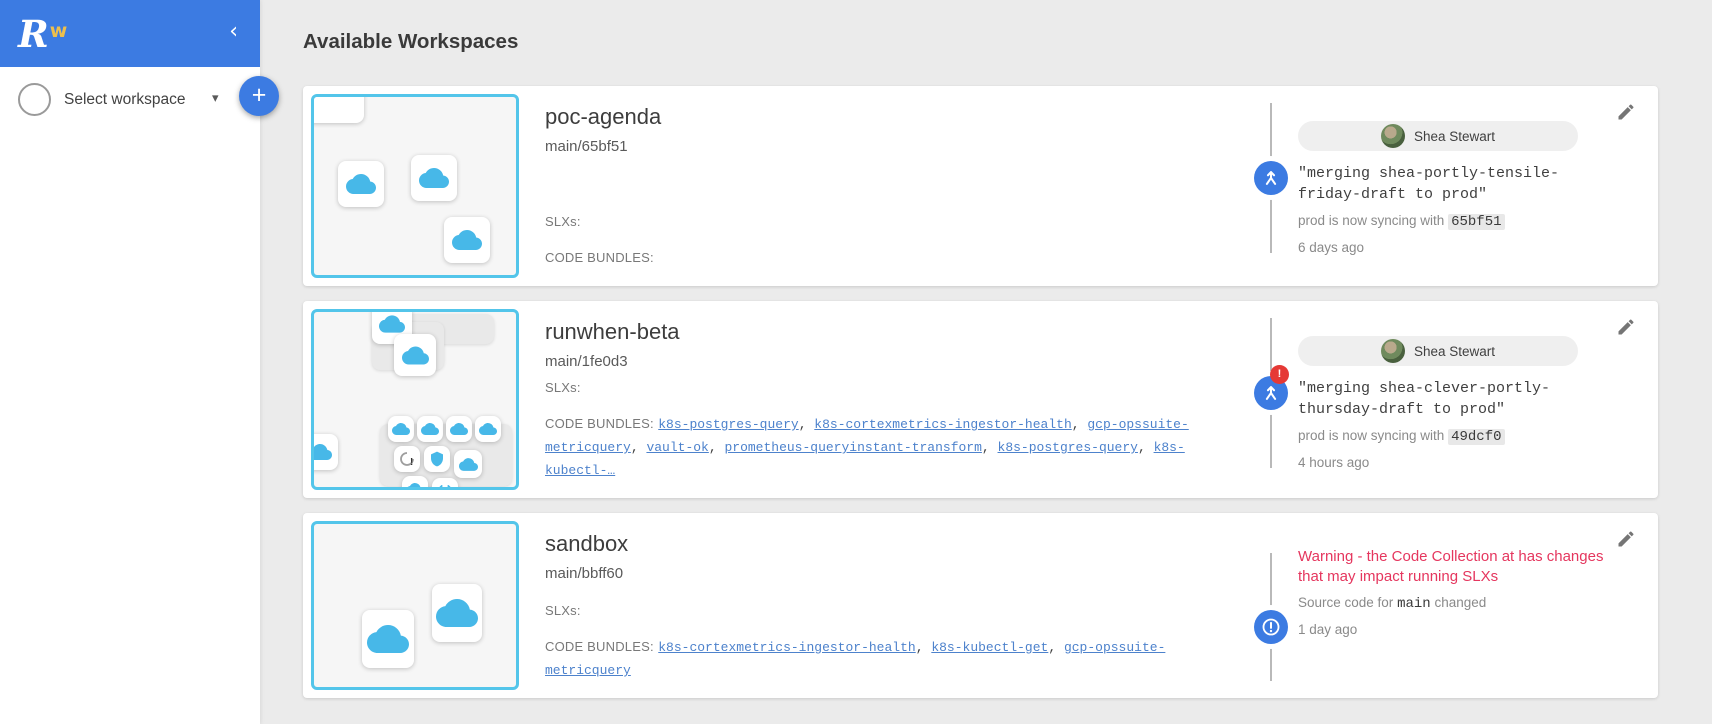 This screenshot has width=1712, height=724. I want to click on activity-time: 1 day ago, so click(1328, 629).